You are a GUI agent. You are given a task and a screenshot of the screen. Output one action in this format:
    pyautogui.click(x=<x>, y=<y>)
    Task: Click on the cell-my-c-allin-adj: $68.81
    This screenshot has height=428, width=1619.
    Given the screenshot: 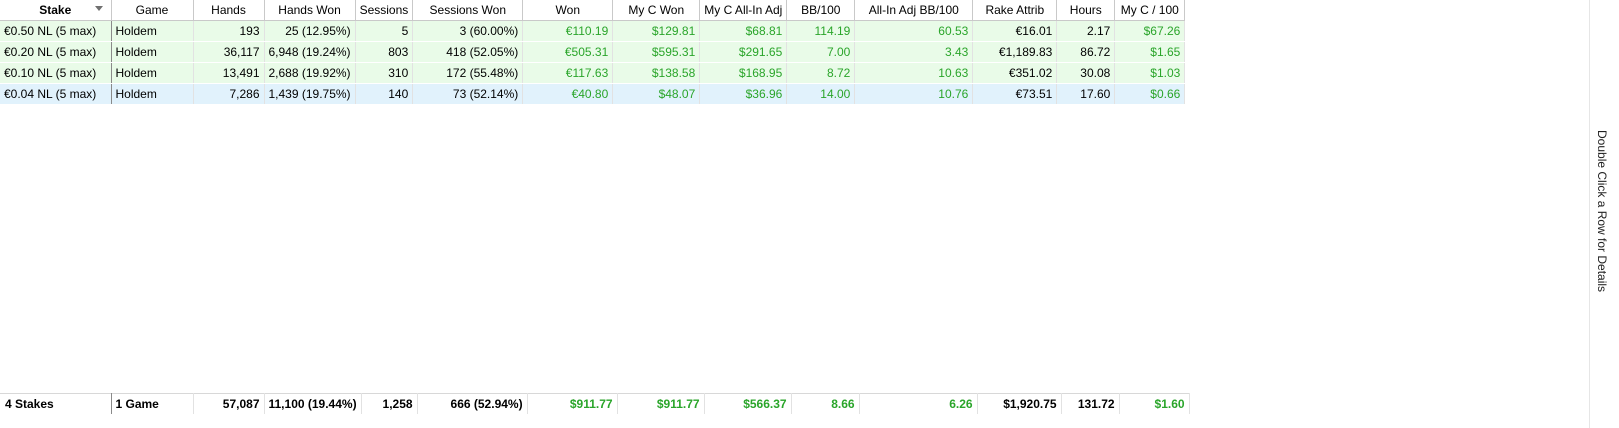 What is the action you would take?
    pyautogui.click(x=743, y=31)
    